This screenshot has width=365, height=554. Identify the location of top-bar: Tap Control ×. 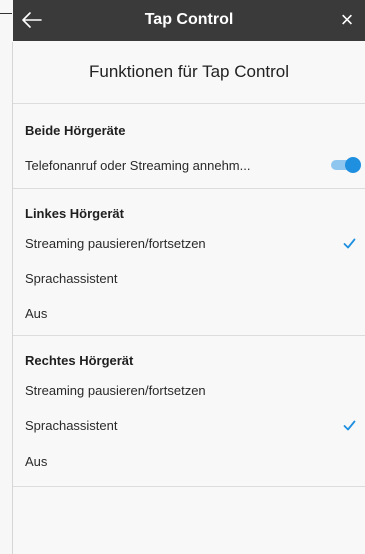
(189, 20).